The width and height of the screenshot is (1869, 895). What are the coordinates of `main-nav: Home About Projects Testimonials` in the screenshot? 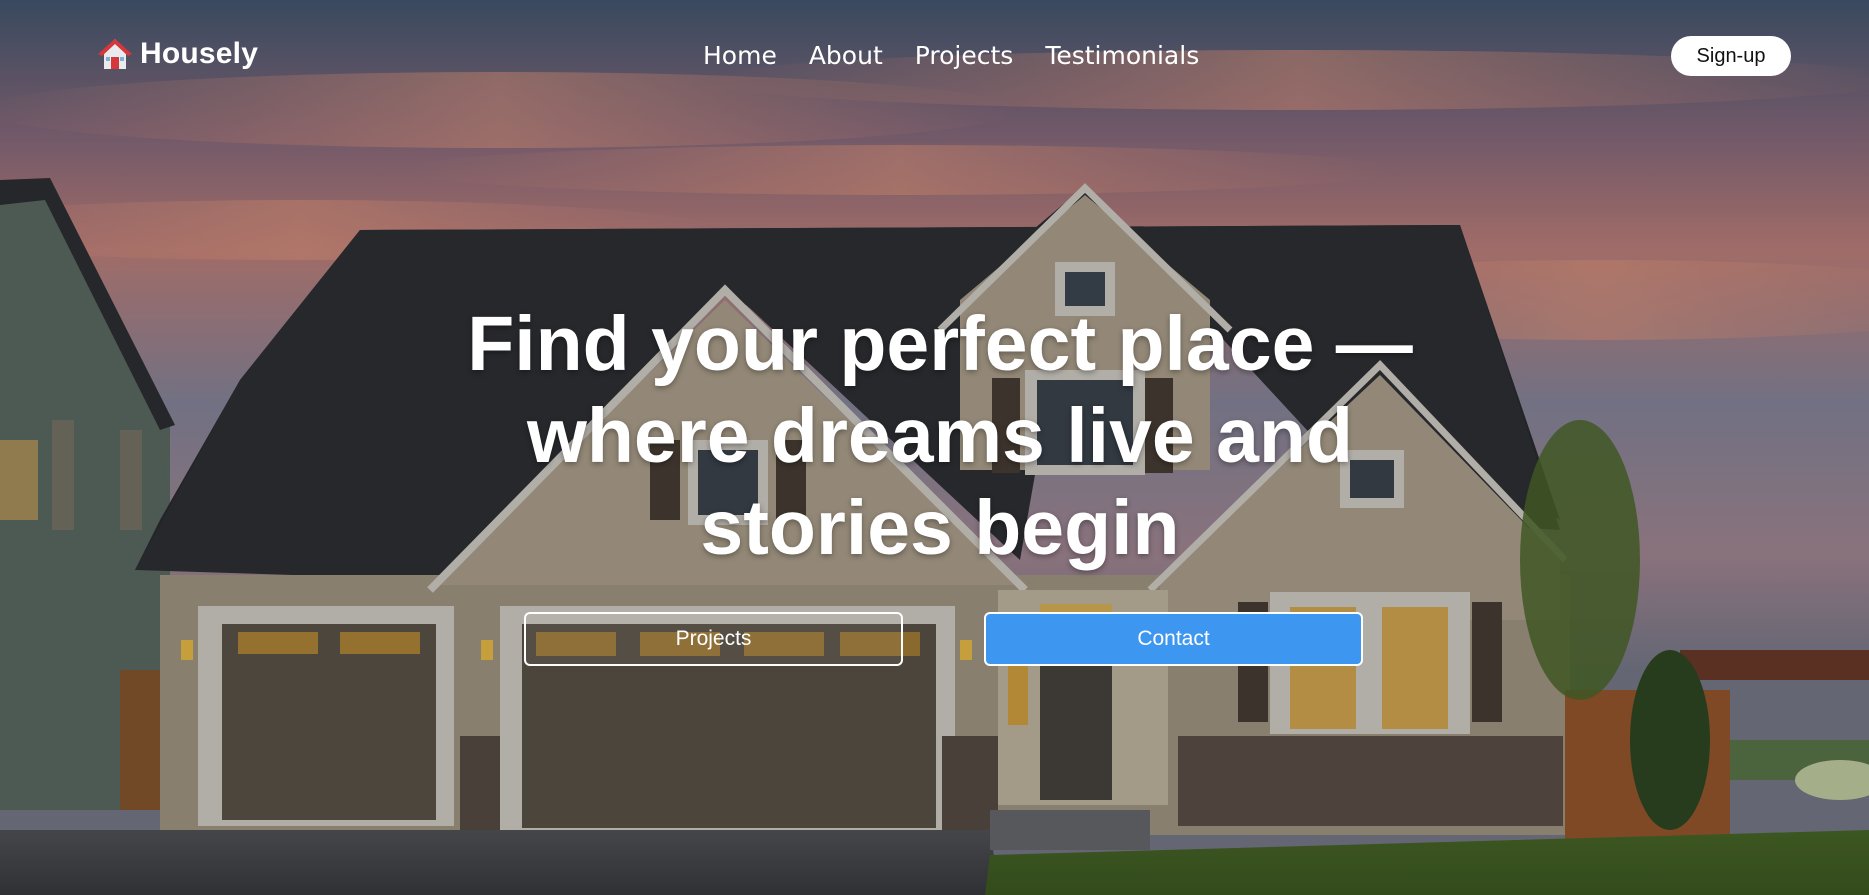 It's located at (951, 56).